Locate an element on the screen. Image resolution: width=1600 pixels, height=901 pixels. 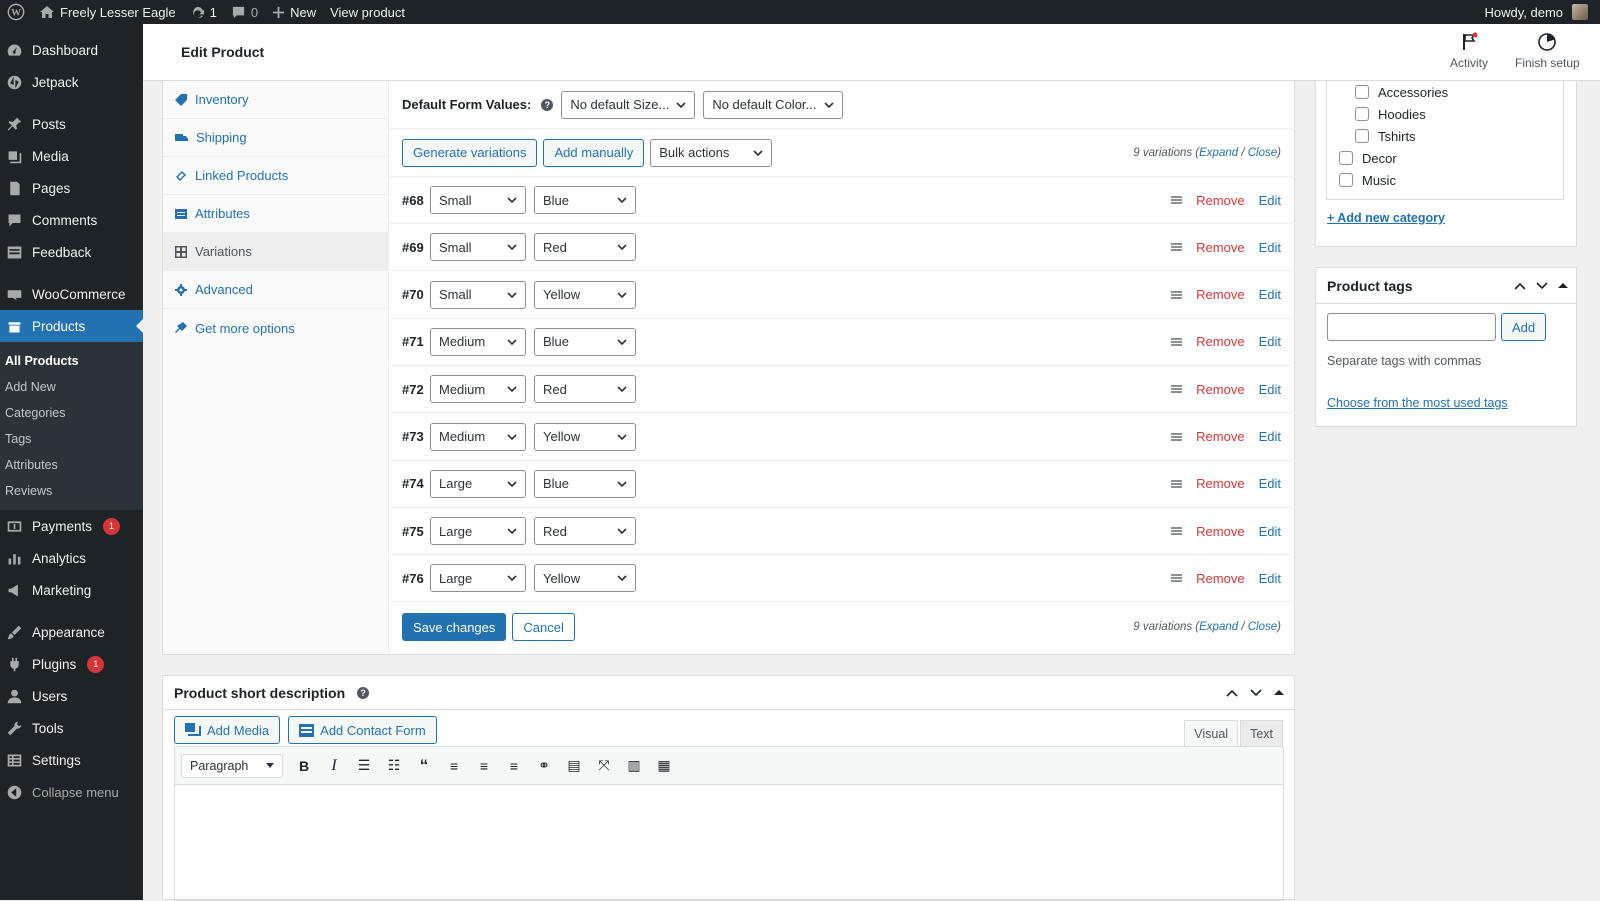
form-insert-icon: ▥ is located at coordinates (634, 766).